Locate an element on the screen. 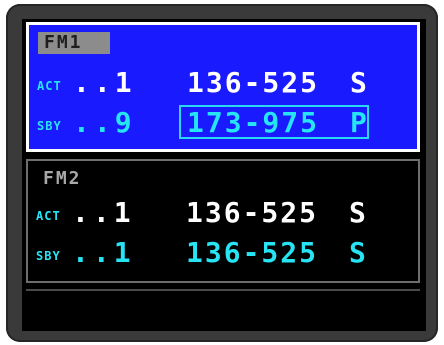 This screenshot has height=345, width=444. fm1-standby-frequency: 173-975 is located at coordinates (253, 123).